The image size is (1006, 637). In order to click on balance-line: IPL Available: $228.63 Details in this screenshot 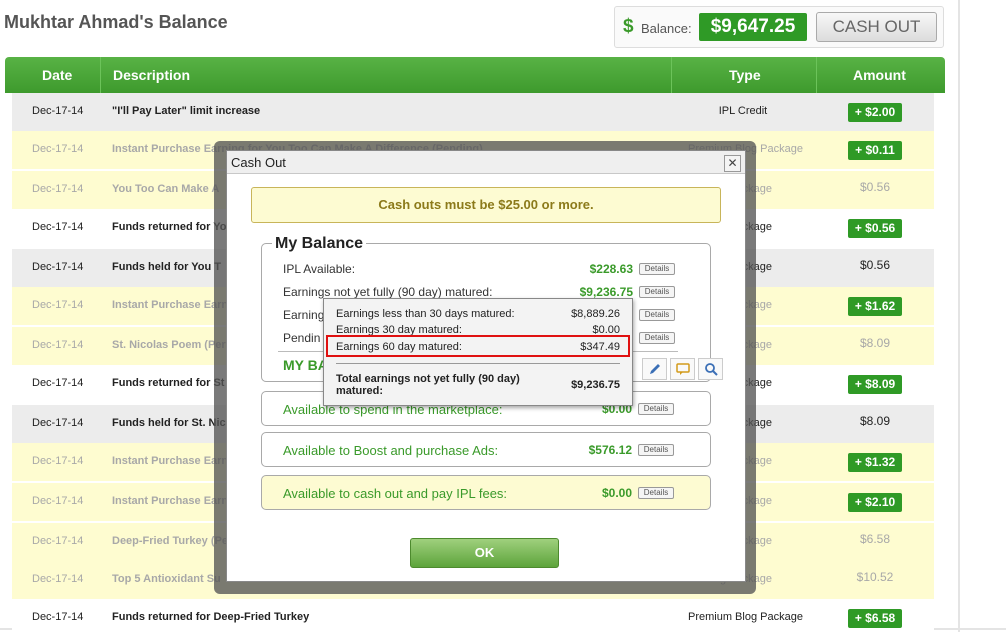, I will do `click(493, 270)`.